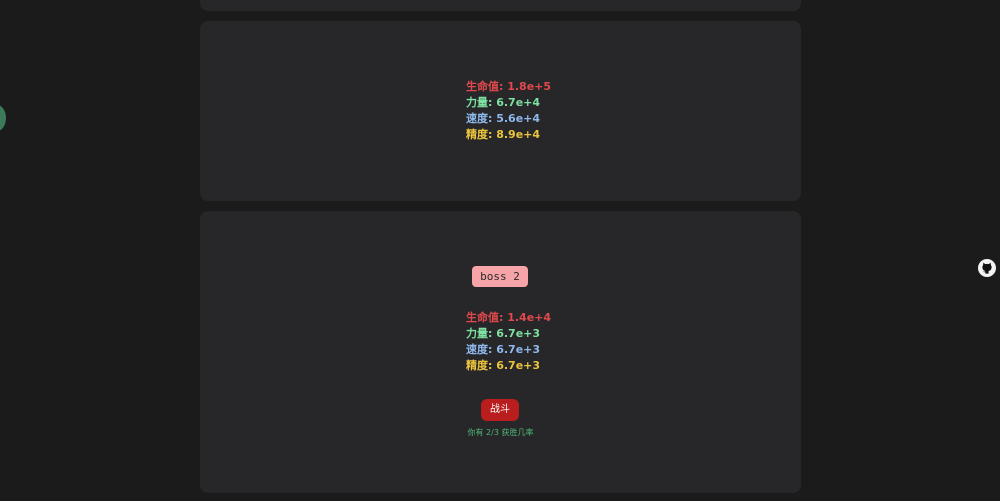 The width and height of the screenshot is (1000, 501). Describe the element at coordinates (509, 86) in the screenshot. I see `player-hp: 生命值: 1.8e+5` at that location.